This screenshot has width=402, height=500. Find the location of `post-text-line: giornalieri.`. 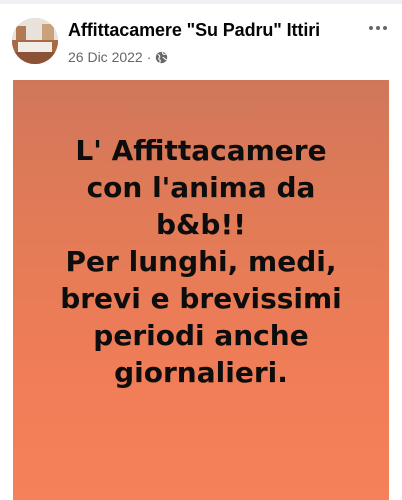

post-text-line: giornalieri. is located at coordinates (201, 372).